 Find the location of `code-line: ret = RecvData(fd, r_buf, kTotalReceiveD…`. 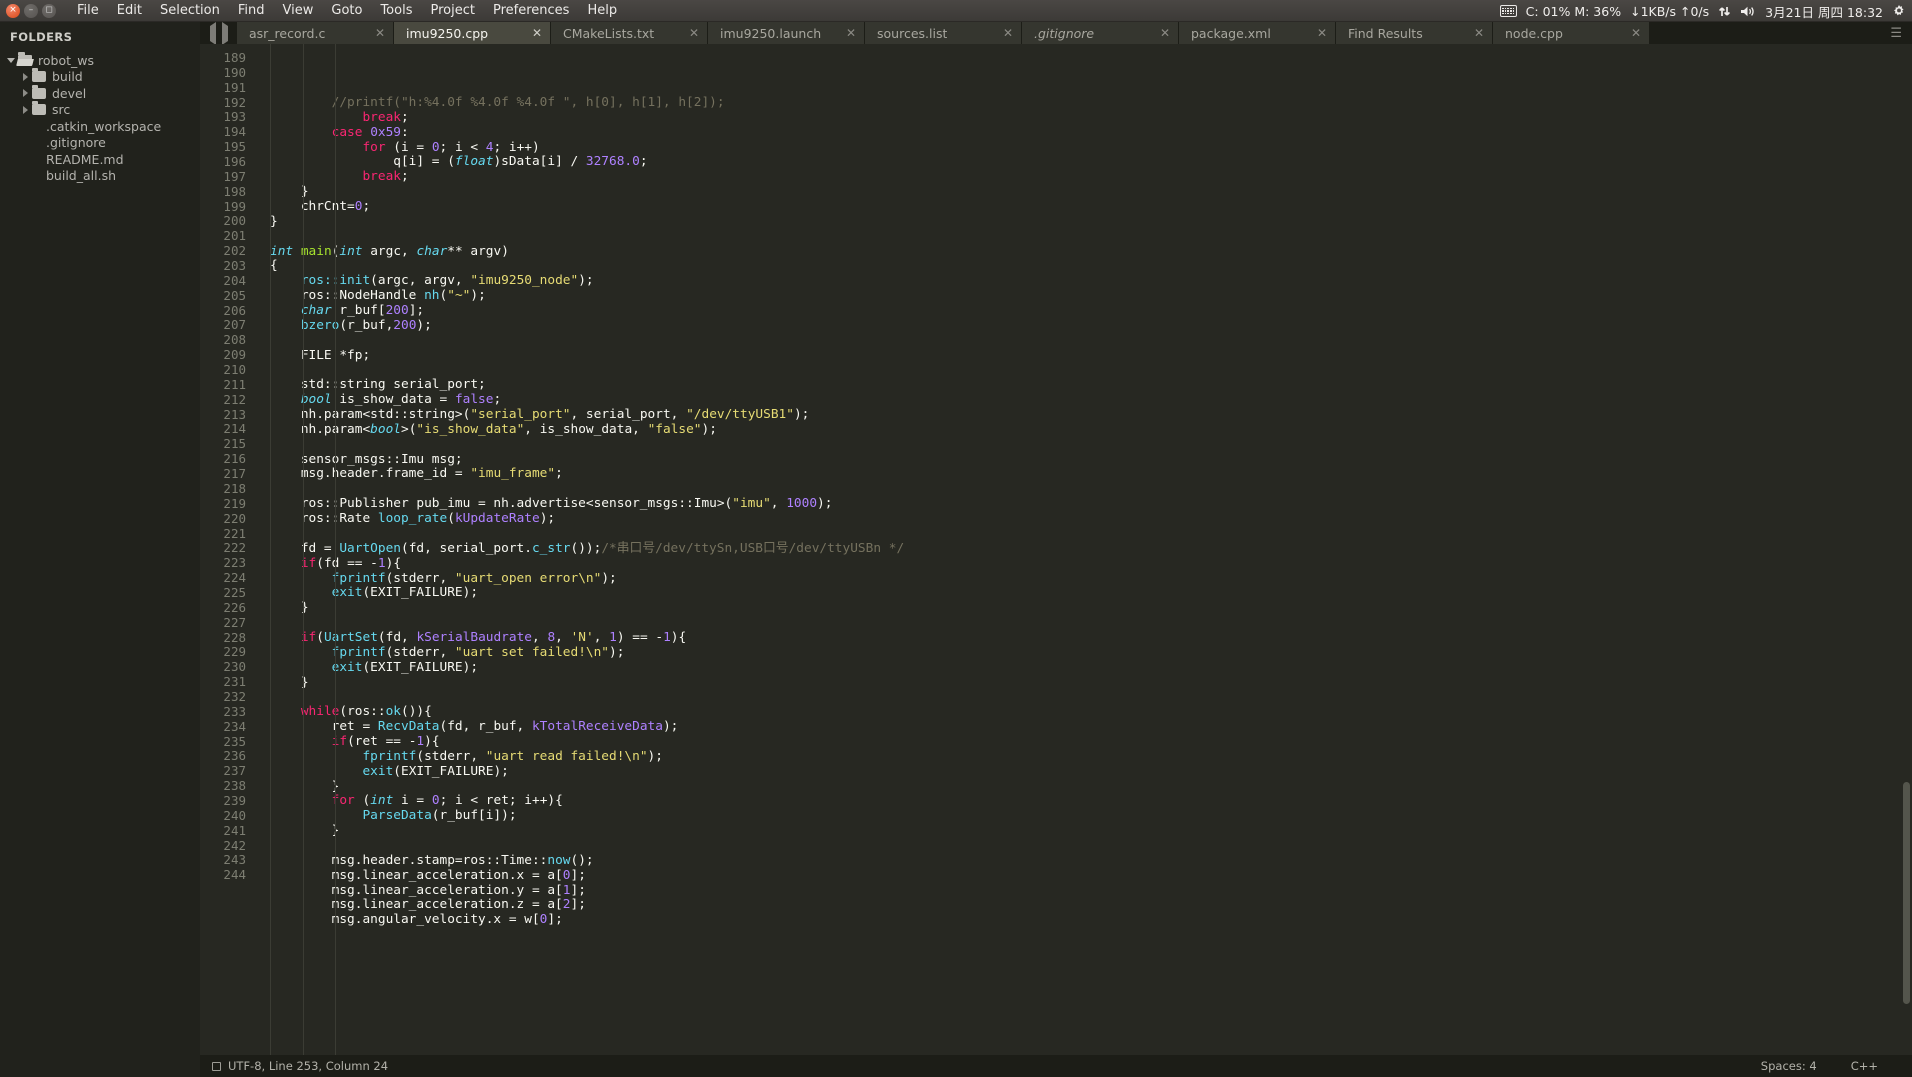

code-line: ret = RecvData(fd, r_buf, kTotalReceiveD… is located at coordinates (1091, 727).